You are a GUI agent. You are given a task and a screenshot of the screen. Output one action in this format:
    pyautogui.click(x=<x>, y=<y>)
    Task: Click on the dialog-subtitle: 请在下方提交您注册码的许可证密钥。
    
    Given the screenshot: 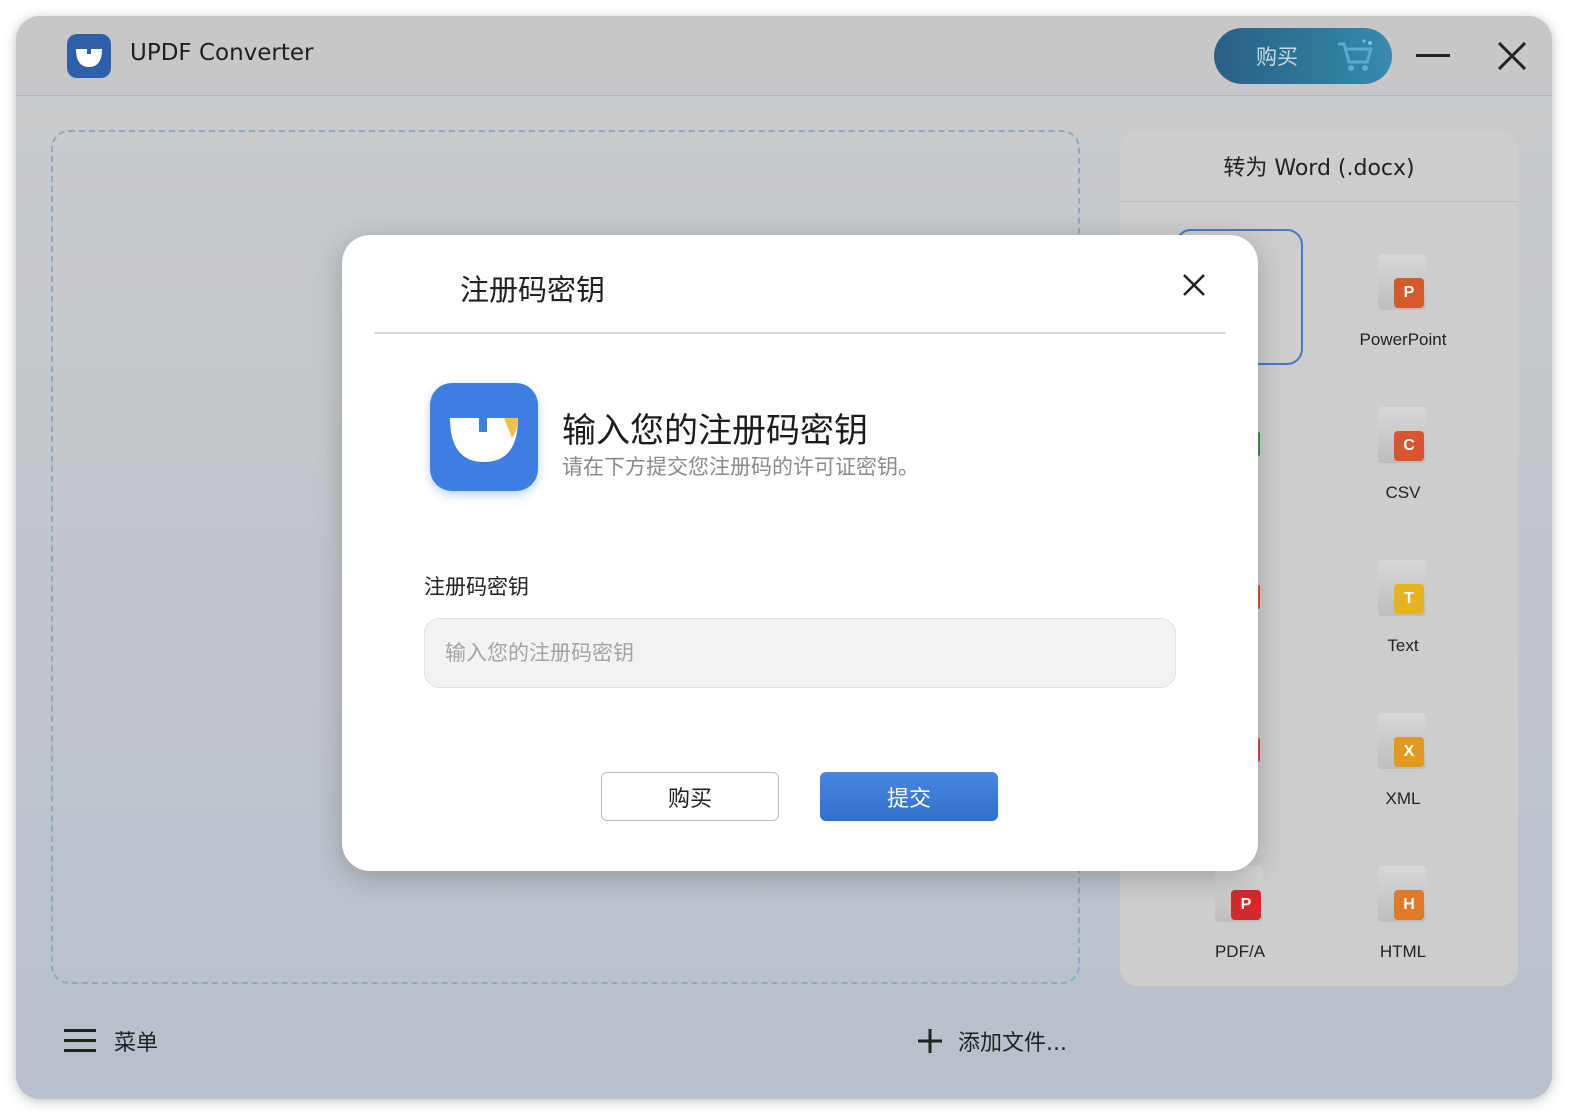 What is the action you would take?
    pyautogui.click(x=740, y=467)
    